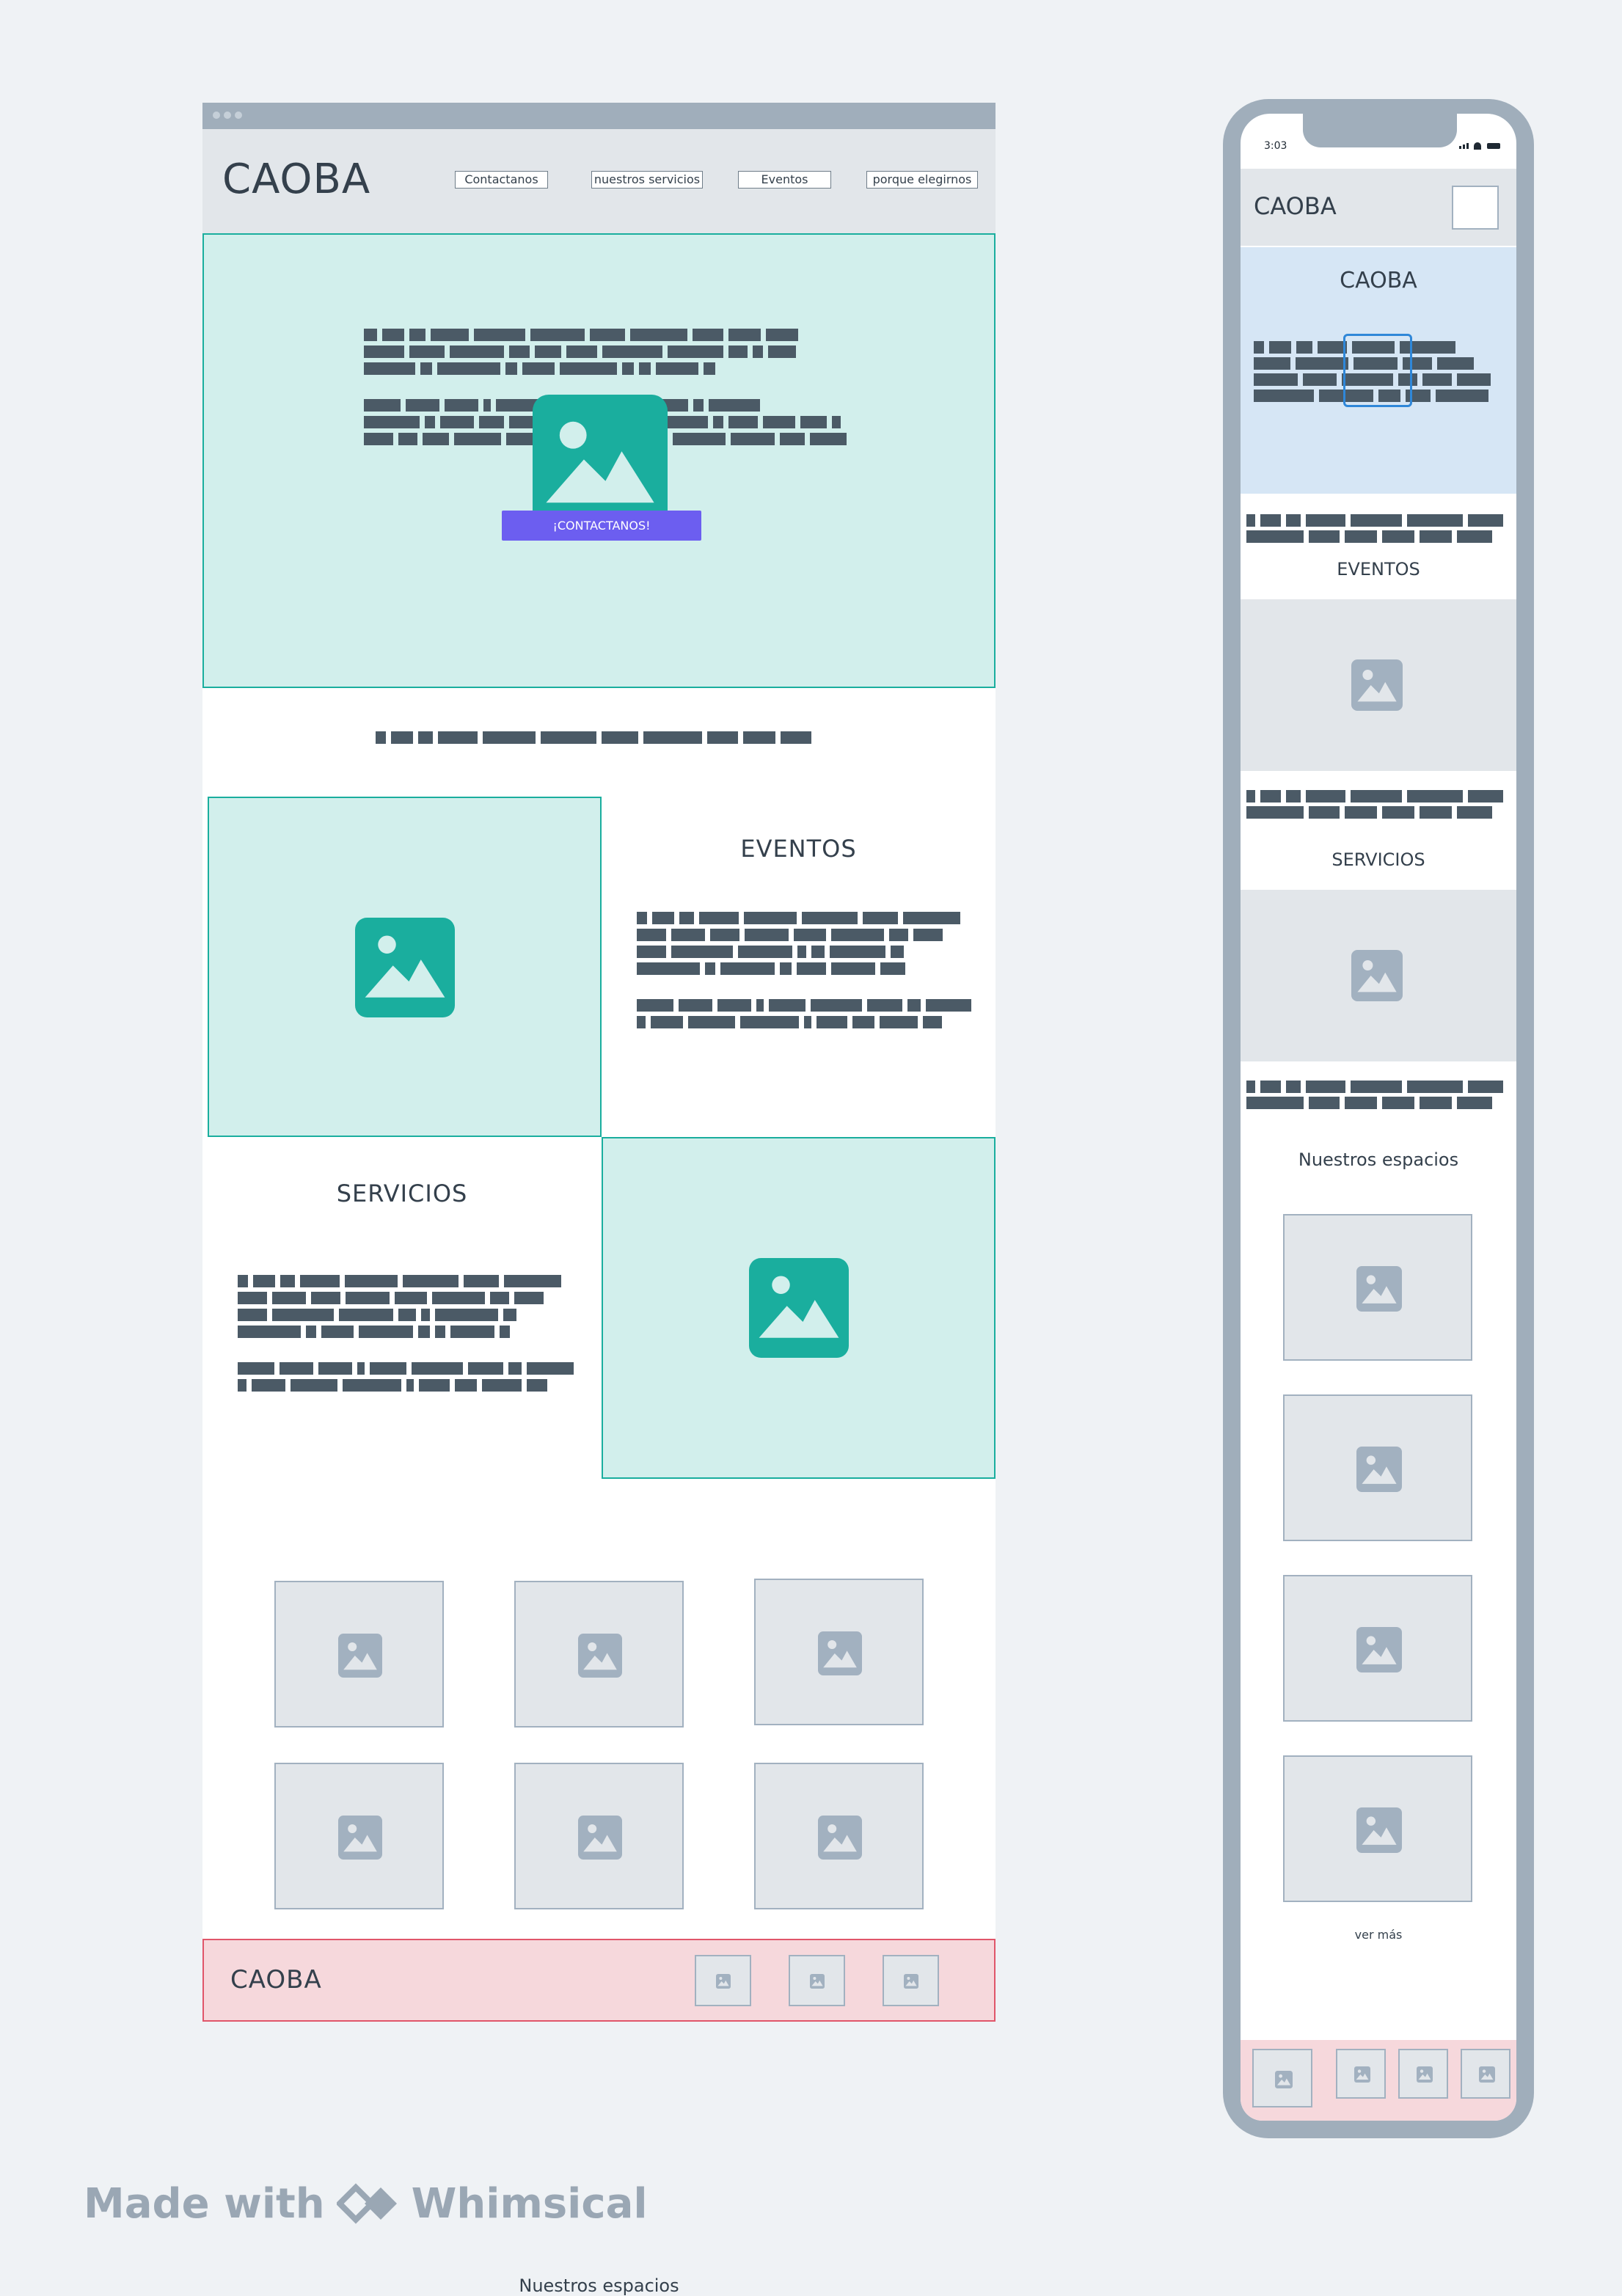  Describe the element at coordinates (1493, 146) in the screenshot. I see `battery-icon` at that location.